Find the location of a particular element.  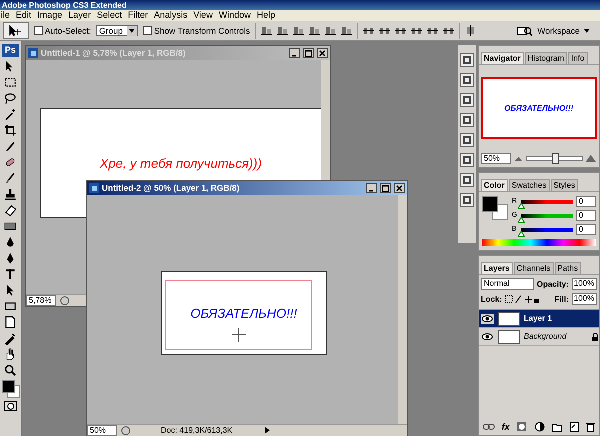

gradient-icon is located at coordinates (10, 226).